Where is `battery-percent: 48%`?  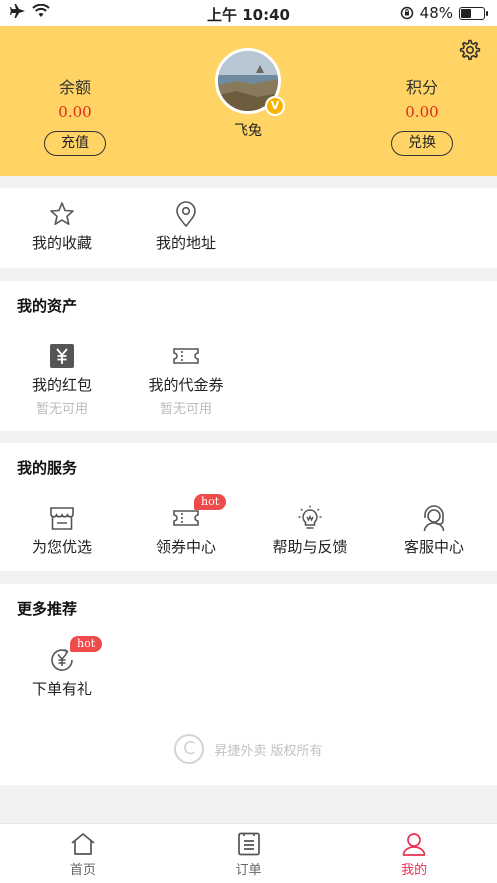 battery-percent: 48% is located at coordinates (436, 13).